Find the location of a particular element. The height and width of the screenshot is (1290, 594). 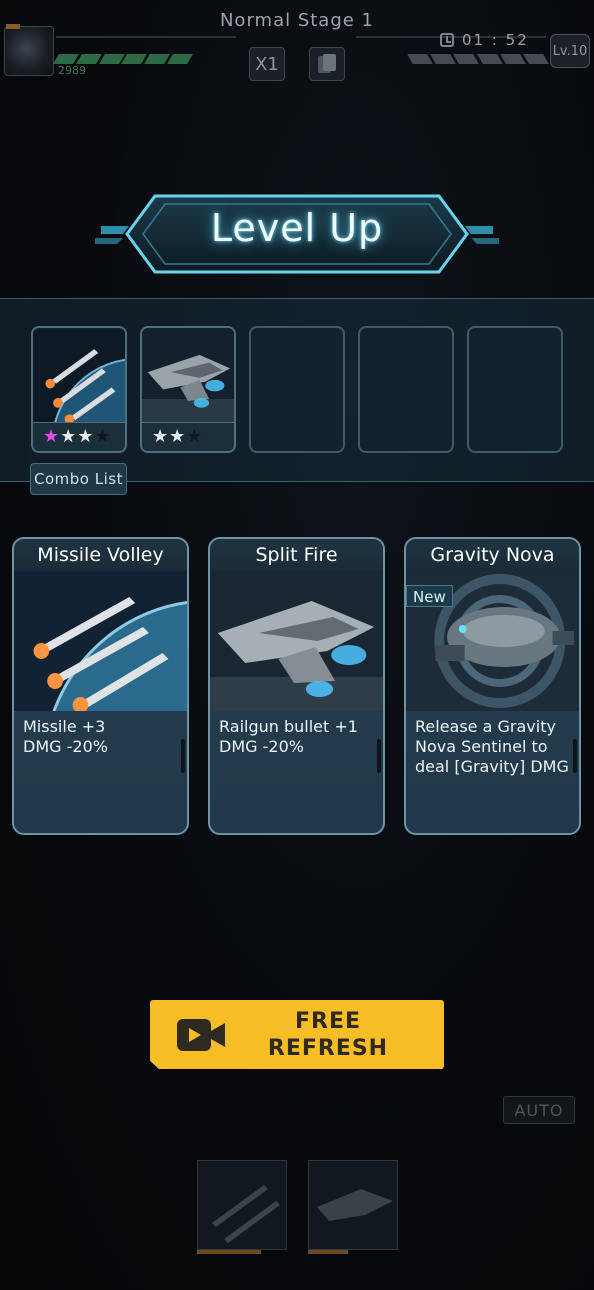

weapon-thumb-railgun is located at coordinates (353, 1205).